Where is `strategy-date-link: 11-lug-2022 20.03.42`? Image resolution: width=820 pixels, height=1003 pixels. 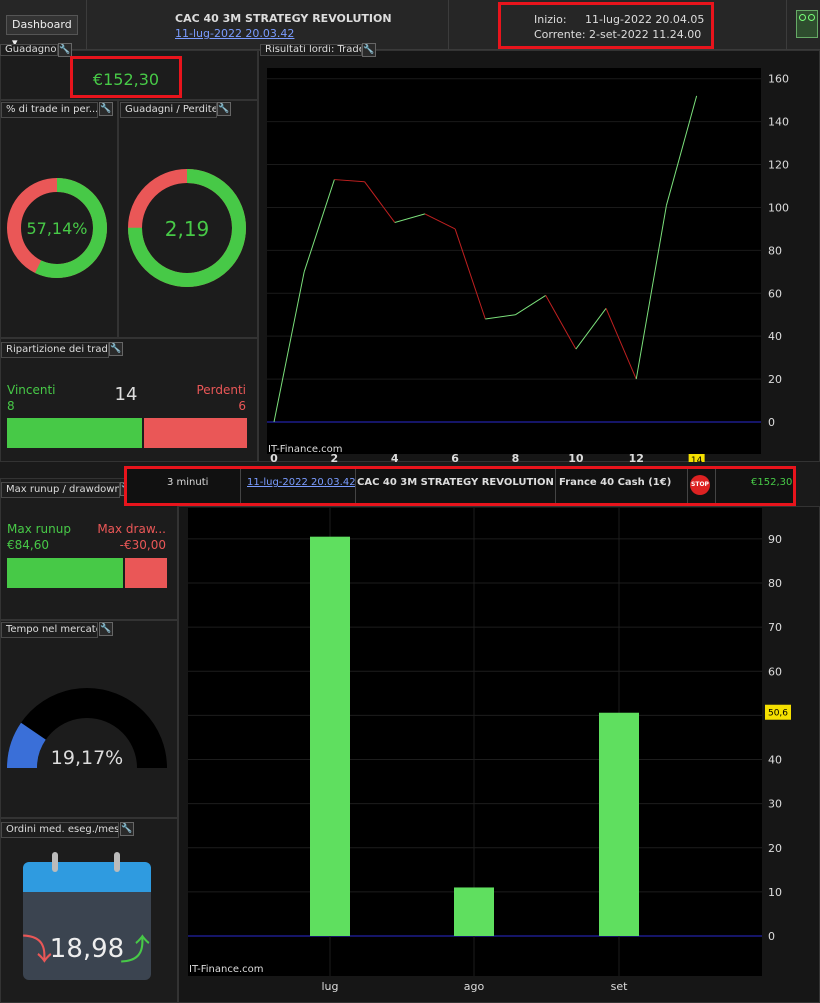 strategy-date-link: 11-lug-2022 20.03.42 is located at coordinates (234, 33).